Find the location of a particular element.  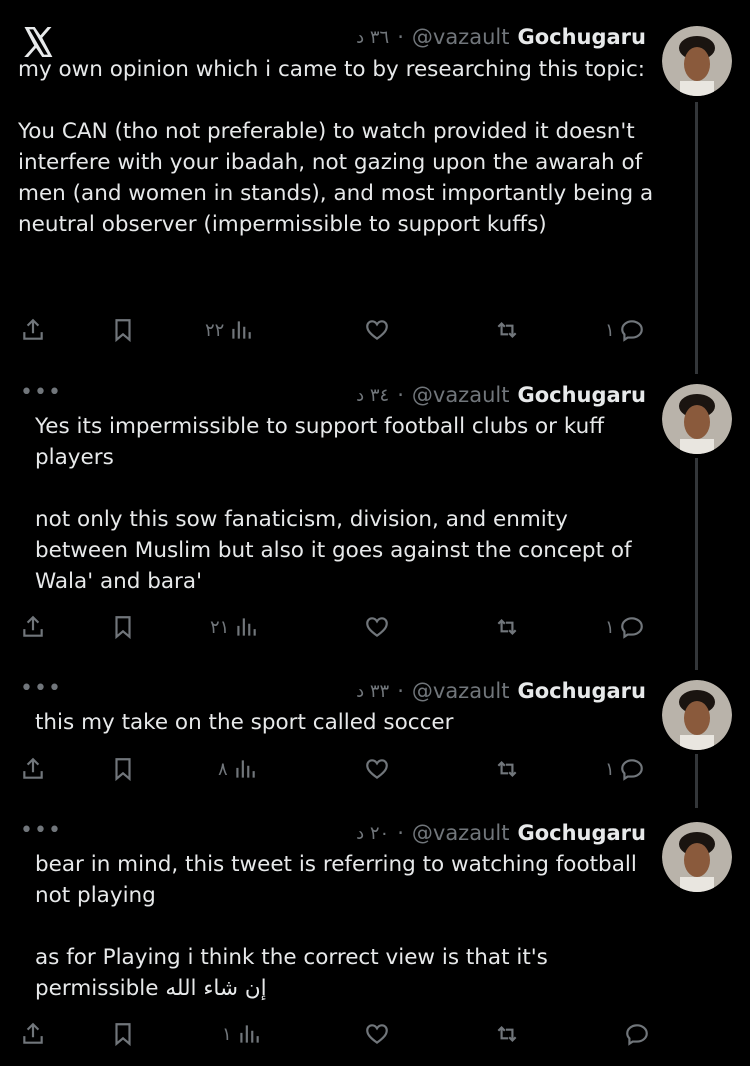

tweet-text: this my take on the sport called soccer is located at coordinates (244, 722).